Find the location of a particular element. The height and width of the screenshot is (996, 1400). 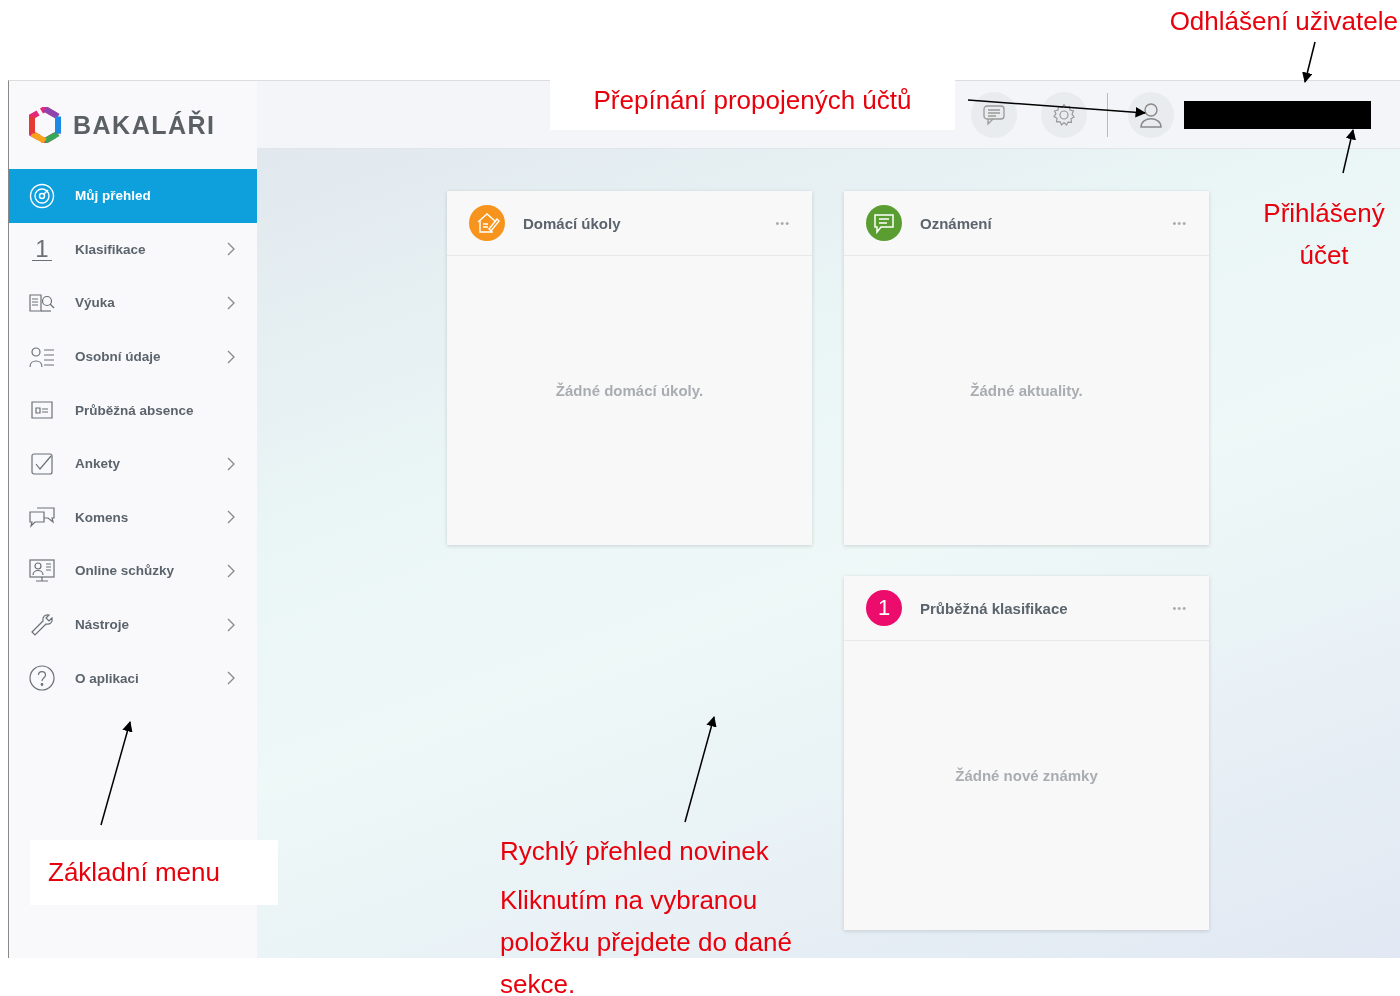

widget-card: Domácí úkoly ••• Žádné domácí úkoly. is located at coordinates (629, 368).